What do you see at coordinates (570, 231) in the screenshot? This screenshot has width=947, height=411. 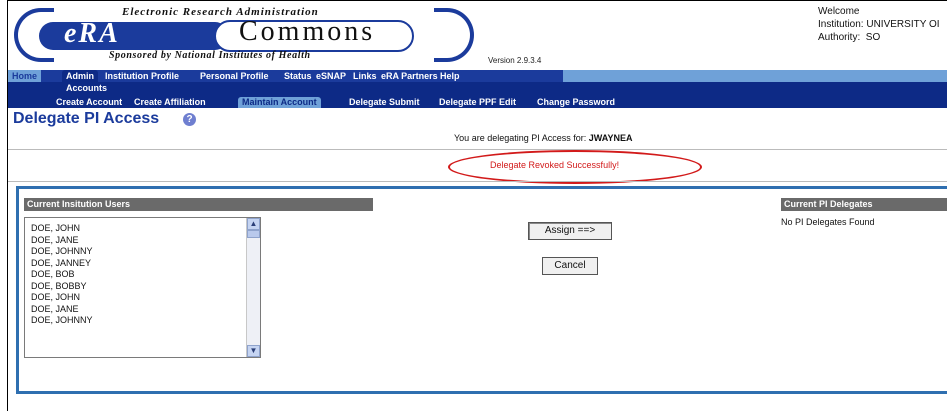 I see `assign-button: Assign ==>` at bounding box center [570, 231].